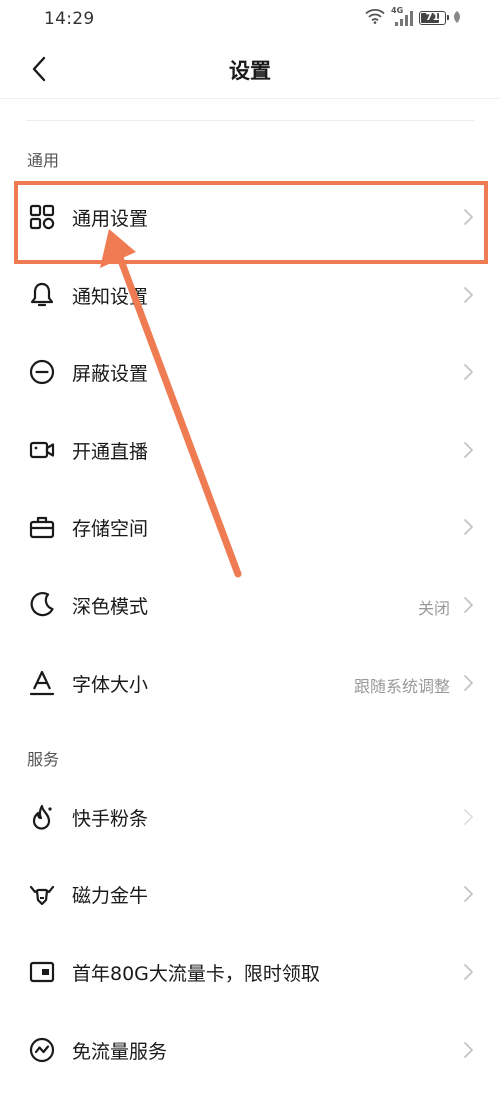 The height and width of the screenshot is (1111, 500). Describe the element at coordinates (42, 295) in the screenshot. I see `bell-icon` at that location.